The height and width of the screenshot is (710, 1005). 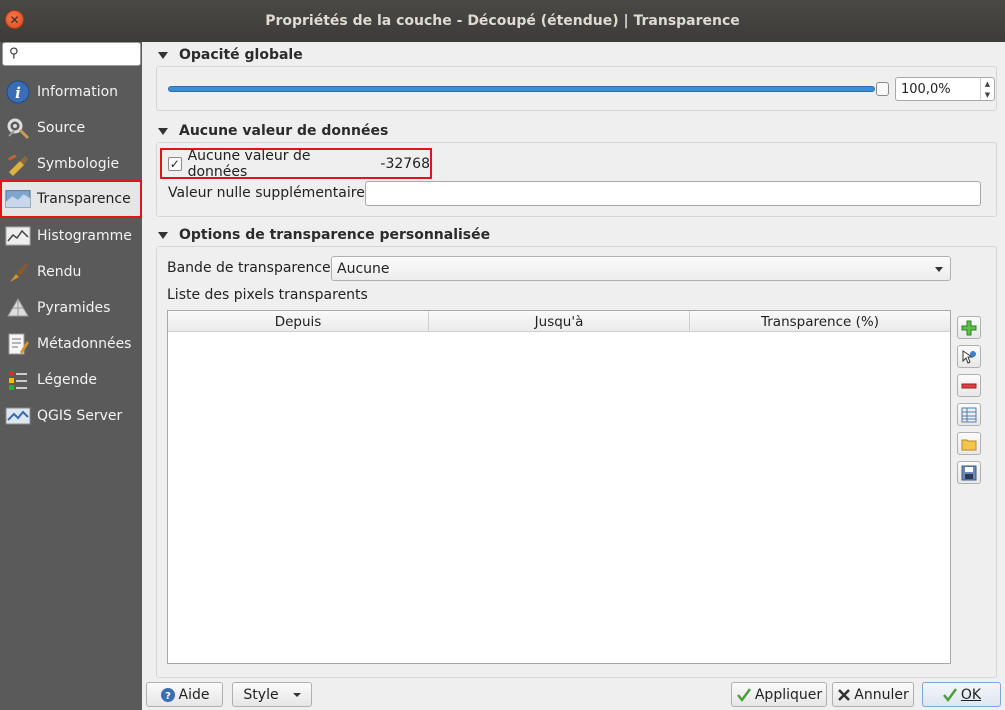 I want to click on spin-up-icon: ▲, so click(x=987, y=84).